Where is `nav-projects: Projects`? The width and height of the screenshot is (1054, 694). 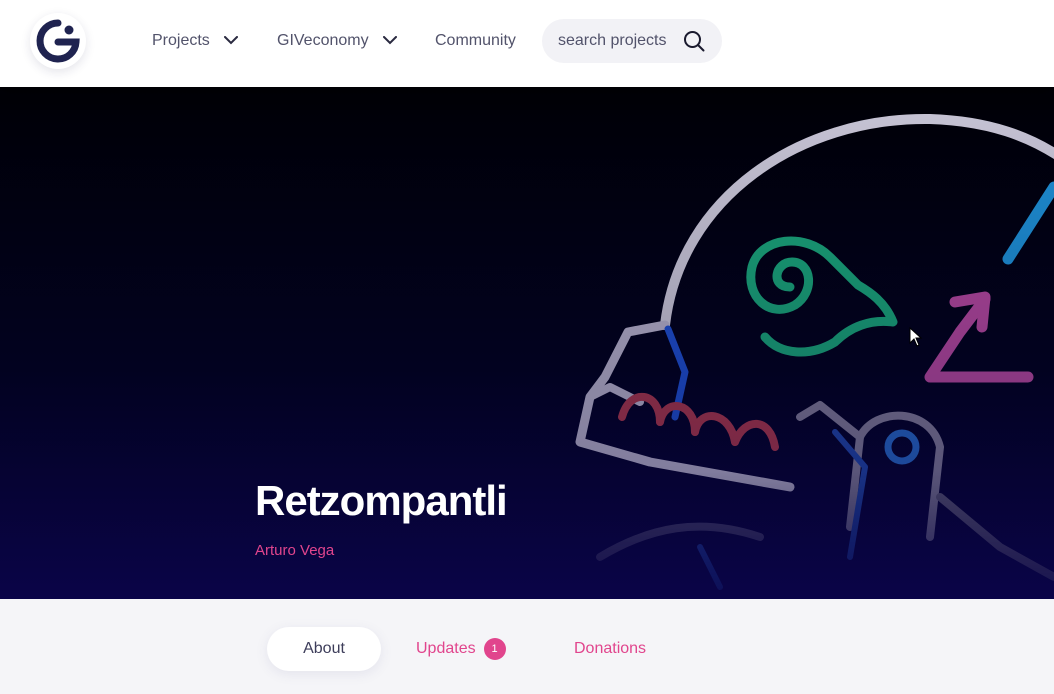
nav-projects: Projects is located at coordinates (195, 41).